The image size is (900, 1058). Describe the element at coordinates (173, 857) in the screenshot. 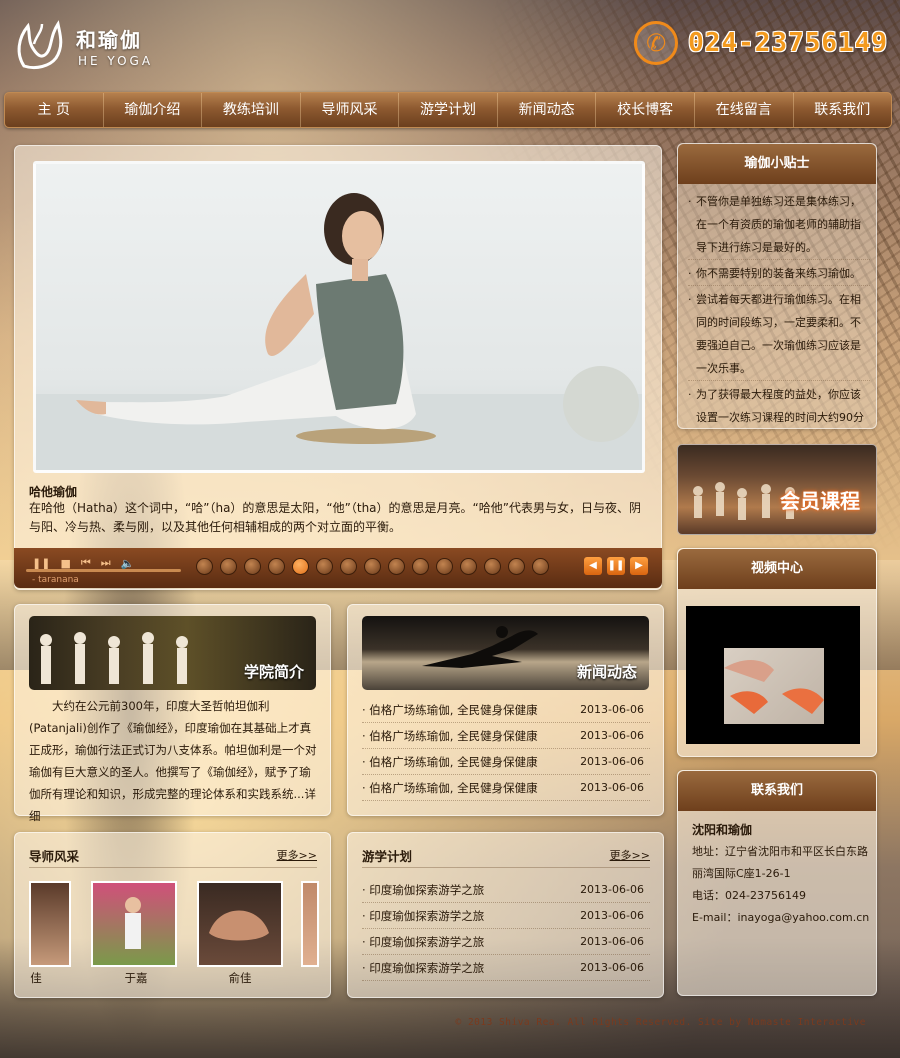

I see `teachers-header: 导师风采 更多>>` at that location.